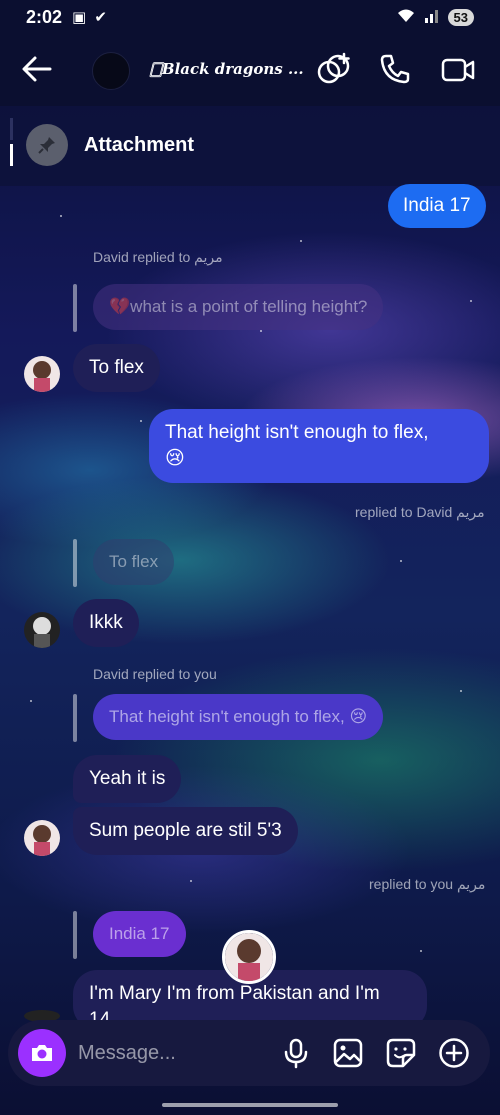 This screenshot has width=500, height=1115. What do you see at coordinates (127, 779) in the screenshot?
I see `other-message: Yeah it is` at bounding box center [127, 779].